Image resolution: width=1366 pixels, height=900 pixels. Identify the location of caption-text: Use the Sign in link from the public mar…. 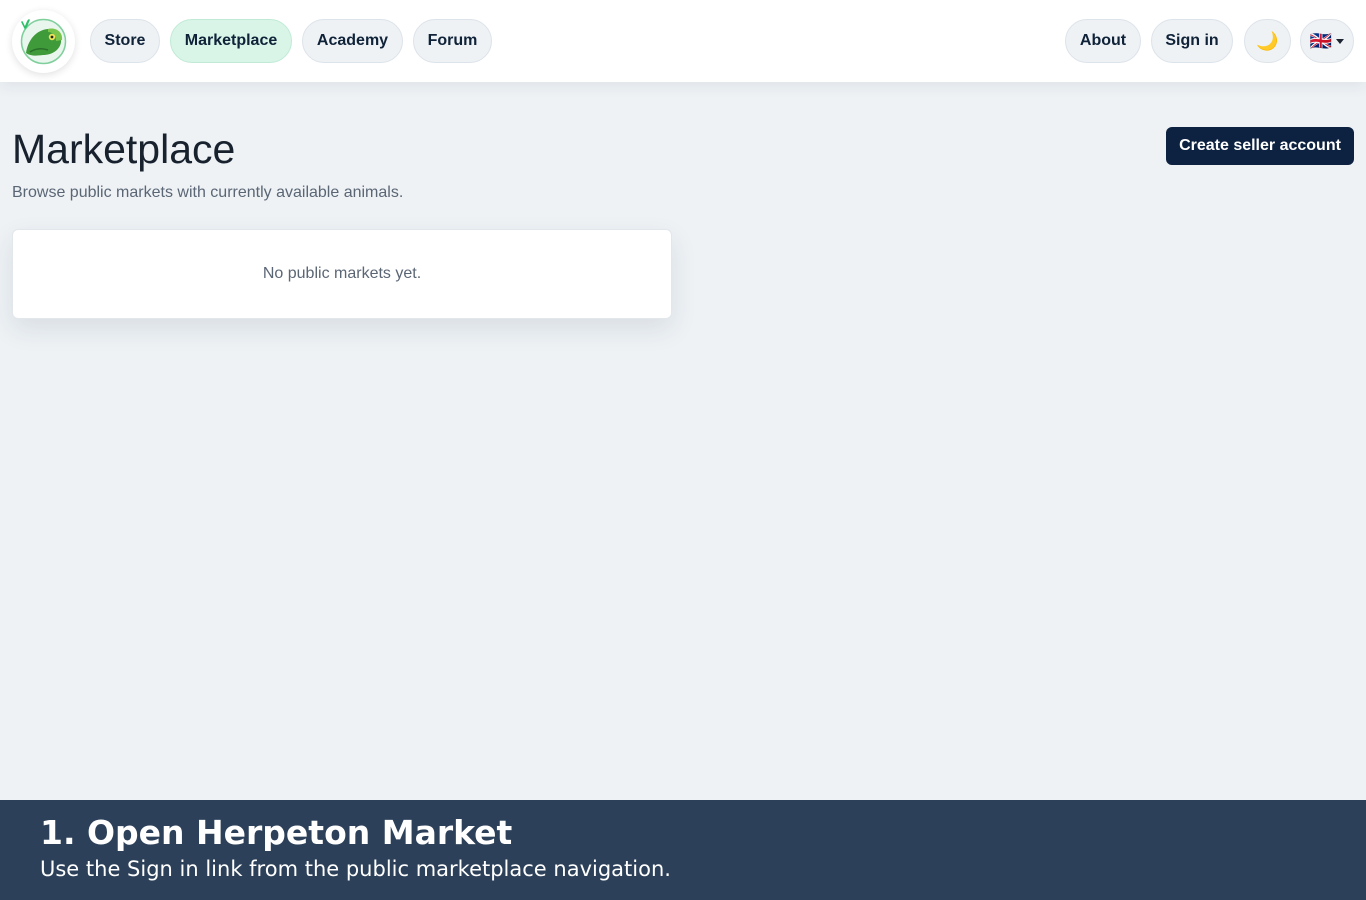
(355, 869).